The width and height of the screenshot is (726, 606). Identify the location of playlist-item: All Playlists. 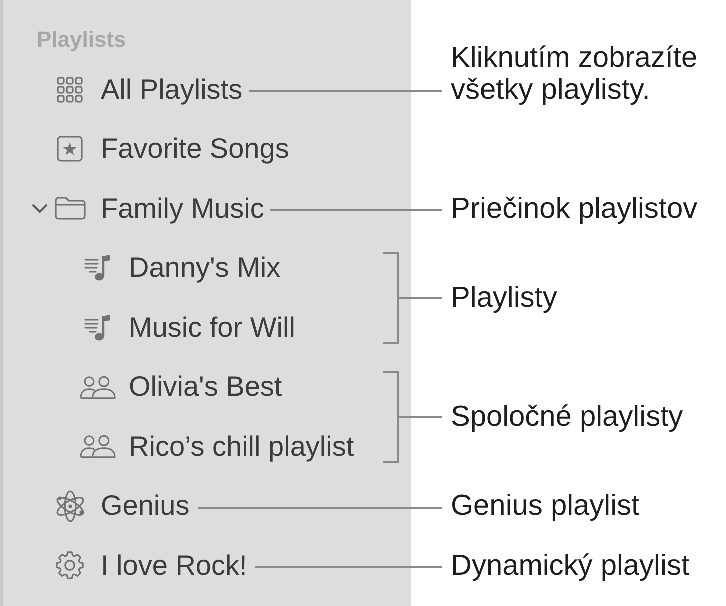
(147, 90).